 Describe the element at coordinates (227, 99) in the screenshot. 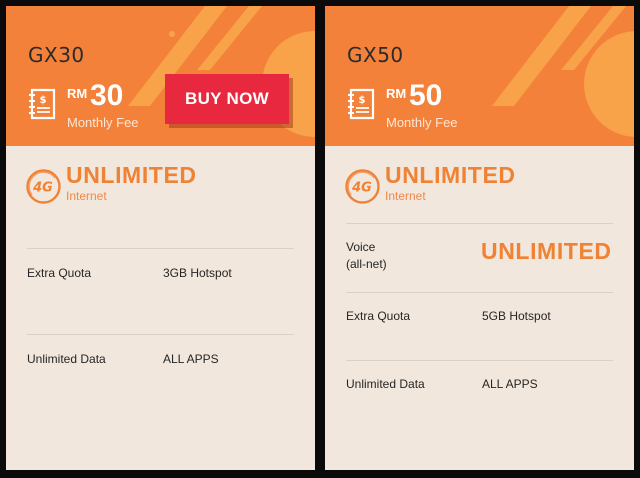

I see `buy-now-button: BUY NOW` at that location.